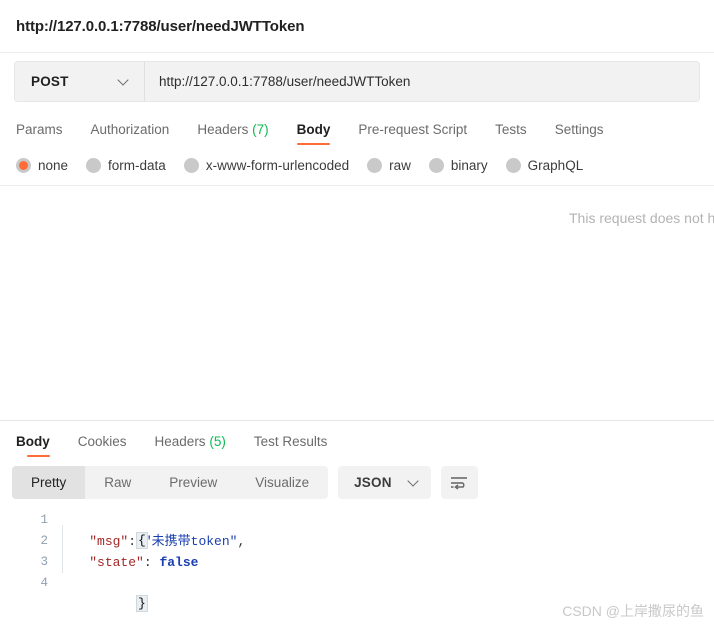 The width and height of the screenshot is (714, 627). What do you see at coordinates (109, 541) in the screenshot?
I see `json-key: "msg"` at bounding box center [109, 541].